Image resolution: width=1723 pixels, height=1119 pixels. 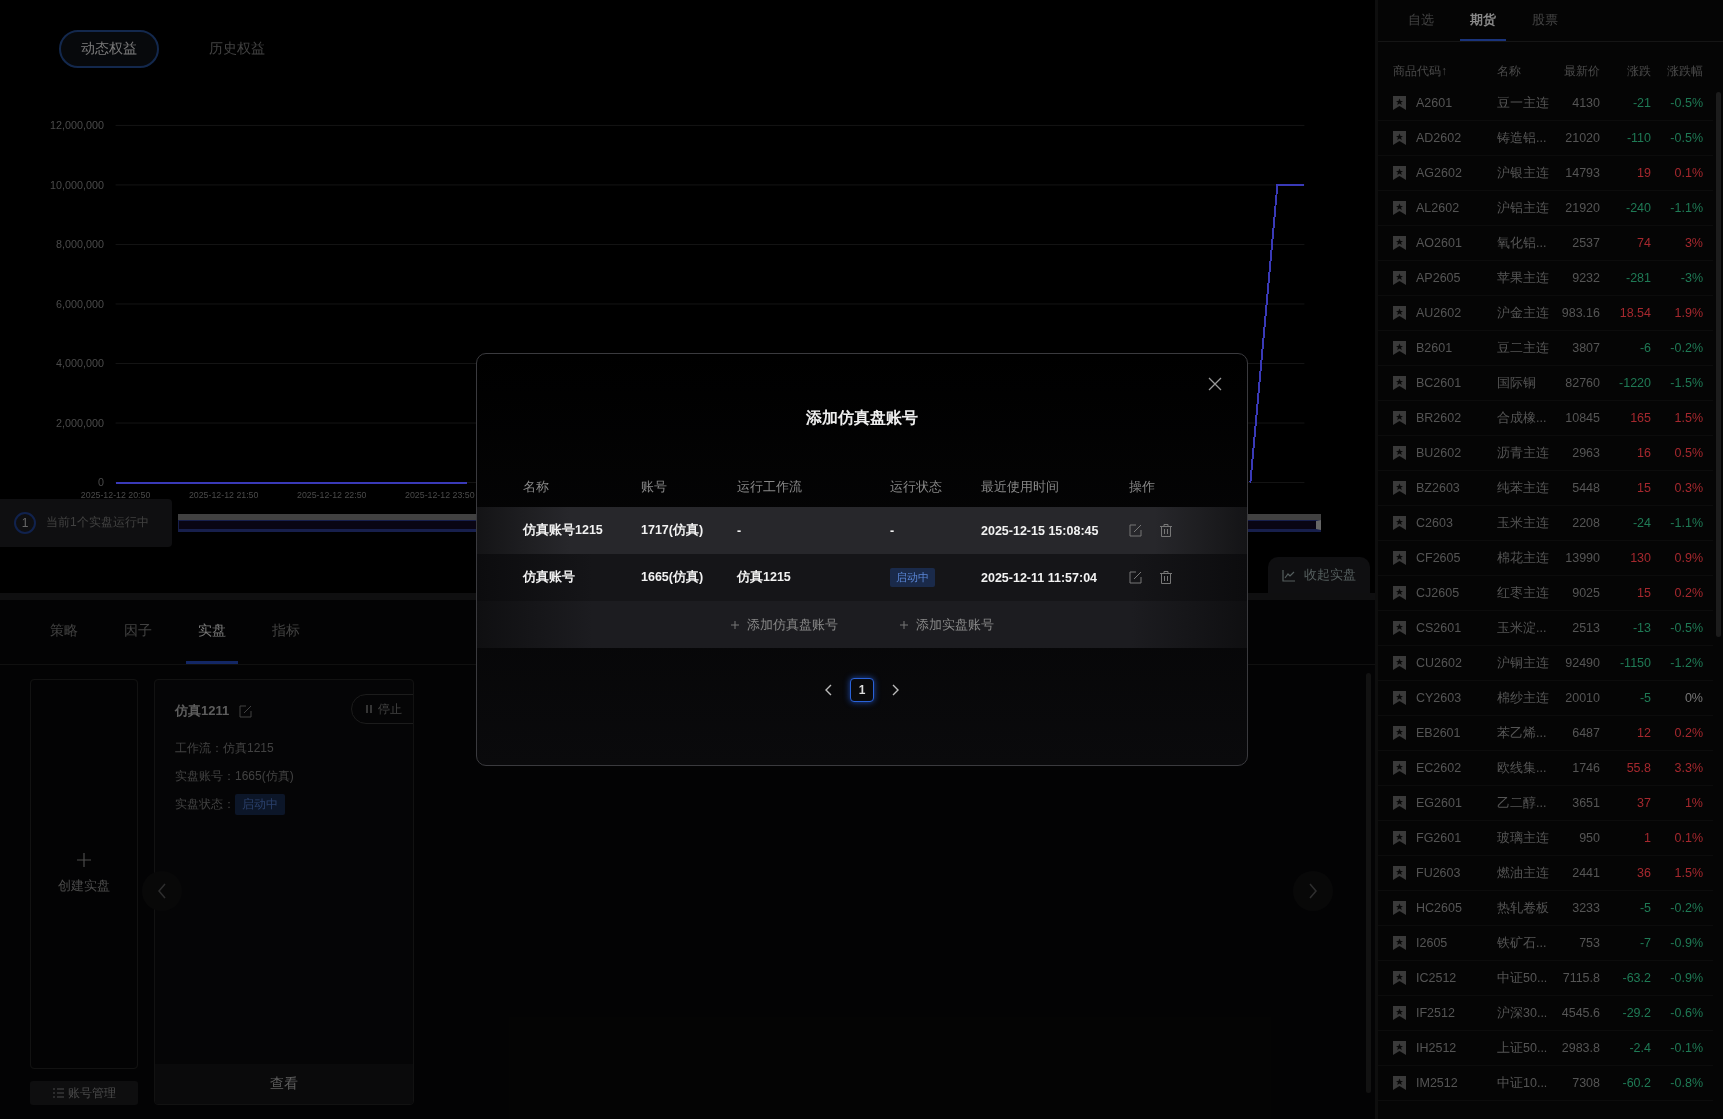 I want to click on table-cell-text: A2601, so click(x=1435, y=103).